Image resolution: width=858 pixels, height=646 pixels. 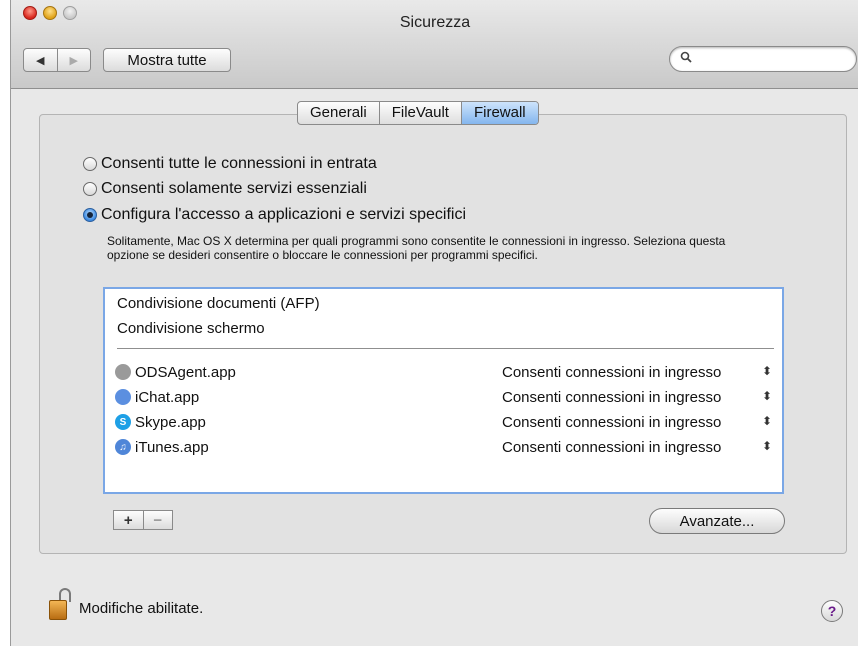 What do you see at coordinates (167, 60) in the screenshot?
I see `show-all-button: Mostra tutte` at bounding box center [167, 60].